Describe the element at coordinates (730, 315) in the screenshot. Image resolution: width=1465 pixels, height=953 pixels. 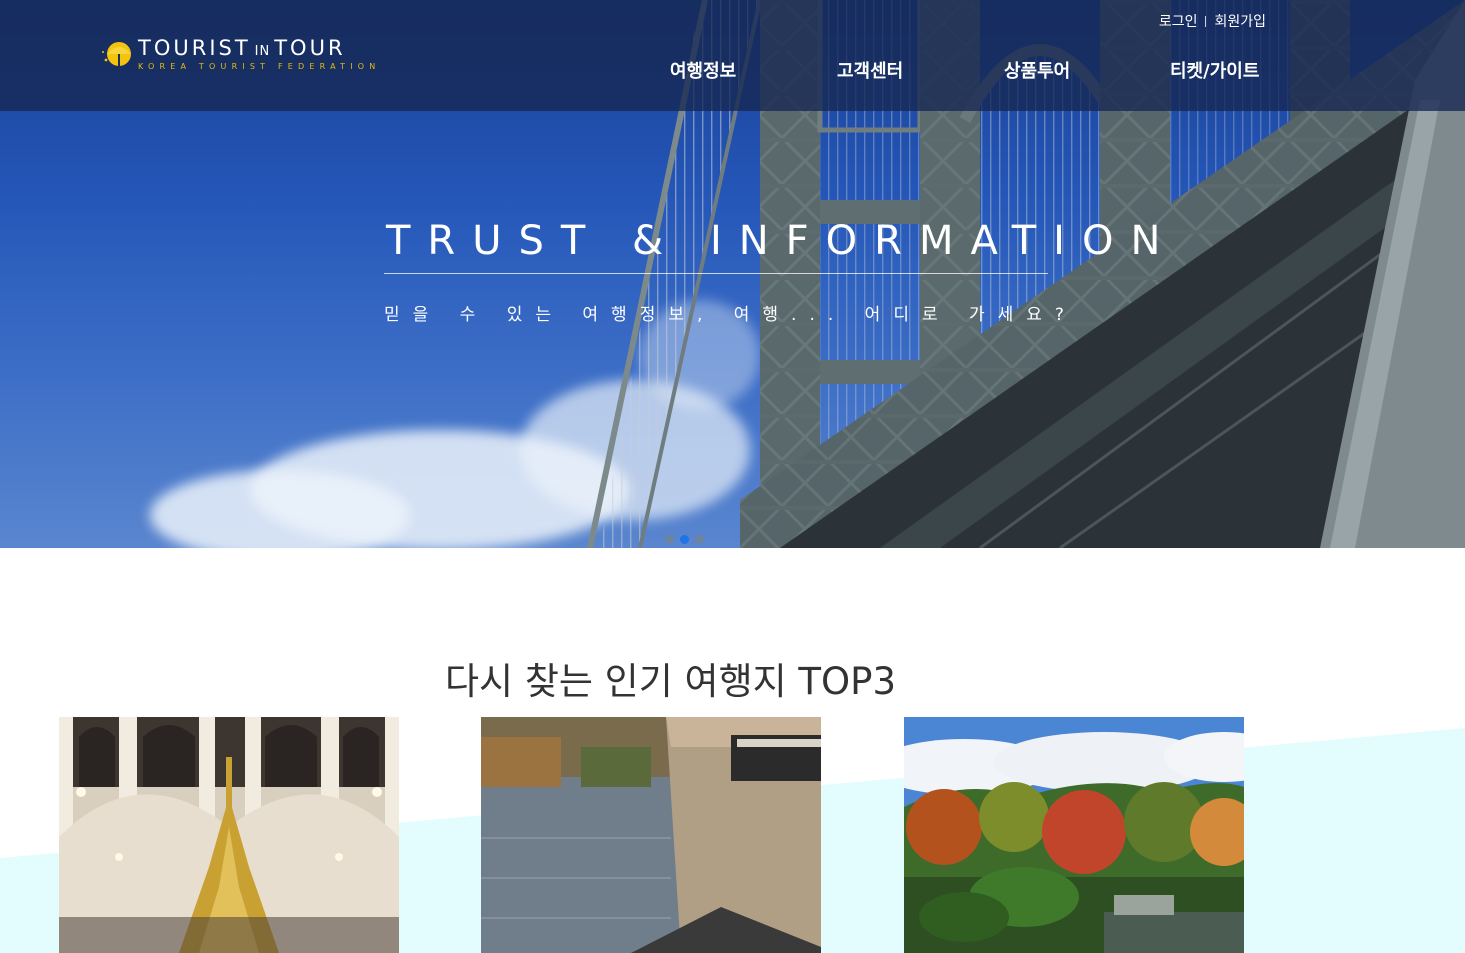
I see `hero-subtitle: 믿을 수 있는 여행정보, 여행... 어디로 가세요?` at that location.